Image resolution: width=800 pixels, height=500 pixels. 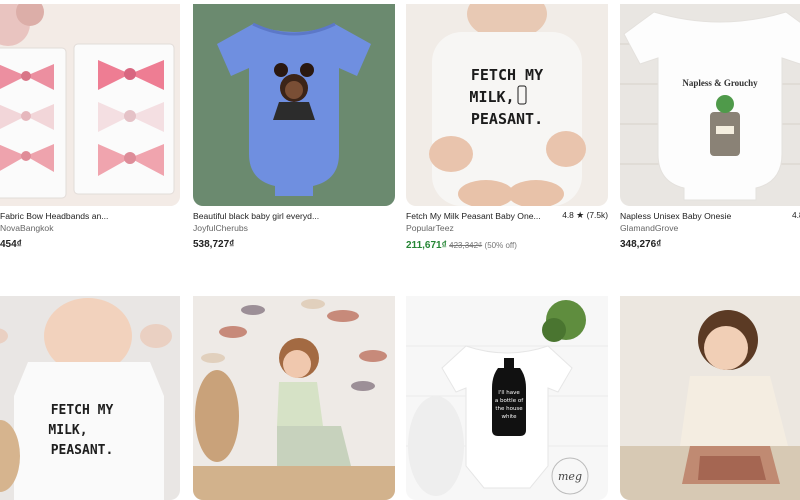 What do you see at coordinates (570, 476) in the screenshot?
I see `shop-logo: meg` at bounding box center [570, 476].